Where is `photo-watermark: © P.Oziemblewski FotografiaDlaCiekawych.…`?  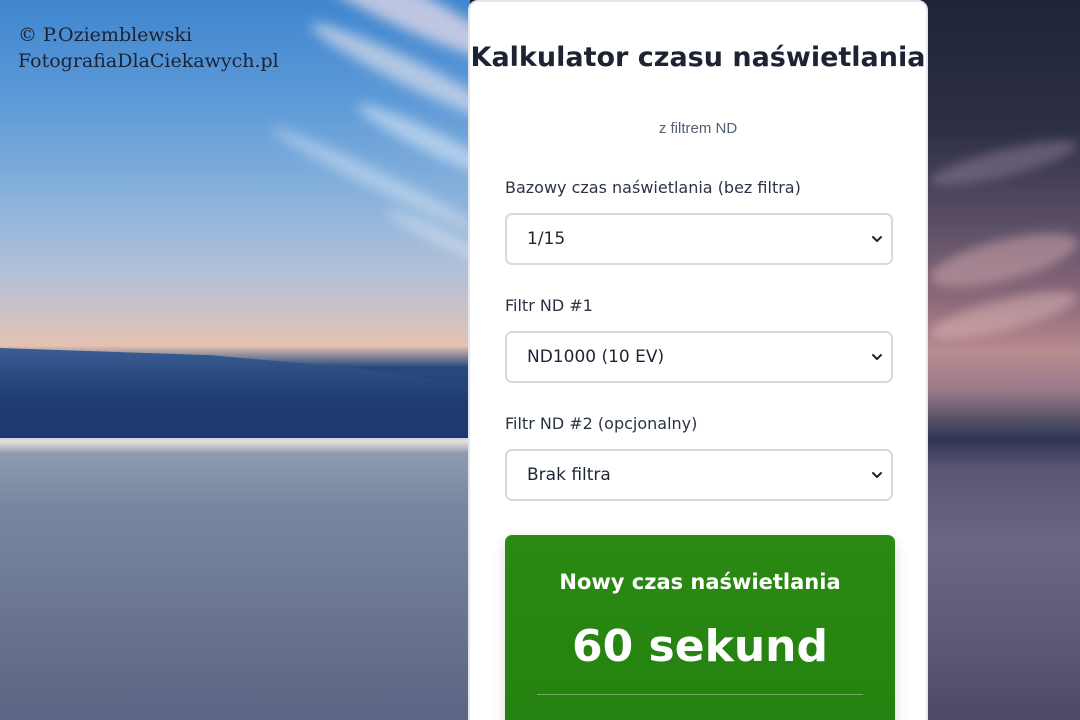
photo-watermark: © P.Oziemblewski FotografiaDlaCiekawych.… is located at coordinates (148, 48).